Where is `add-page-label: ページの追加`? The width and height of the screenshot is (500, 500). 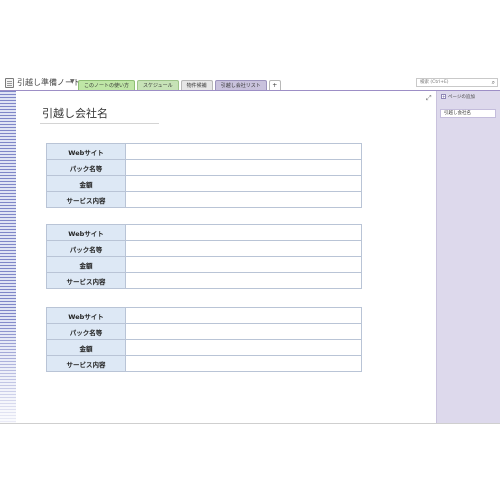
add-page-label: ページの追加 is located at coordinates (461, 97).